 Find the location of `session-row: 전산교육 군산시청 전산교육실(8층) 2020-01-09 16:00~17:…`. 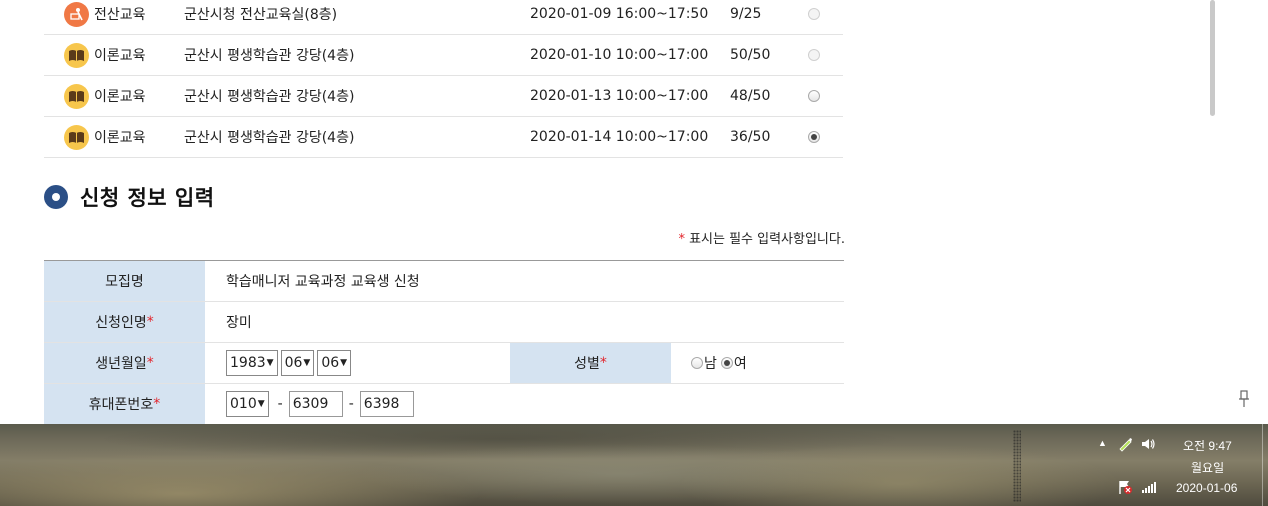

session-row: 전산교육 군산시청 전산교육실(8층) 2020-01-09 16:00~17:… is located at coordinates (443, 17).